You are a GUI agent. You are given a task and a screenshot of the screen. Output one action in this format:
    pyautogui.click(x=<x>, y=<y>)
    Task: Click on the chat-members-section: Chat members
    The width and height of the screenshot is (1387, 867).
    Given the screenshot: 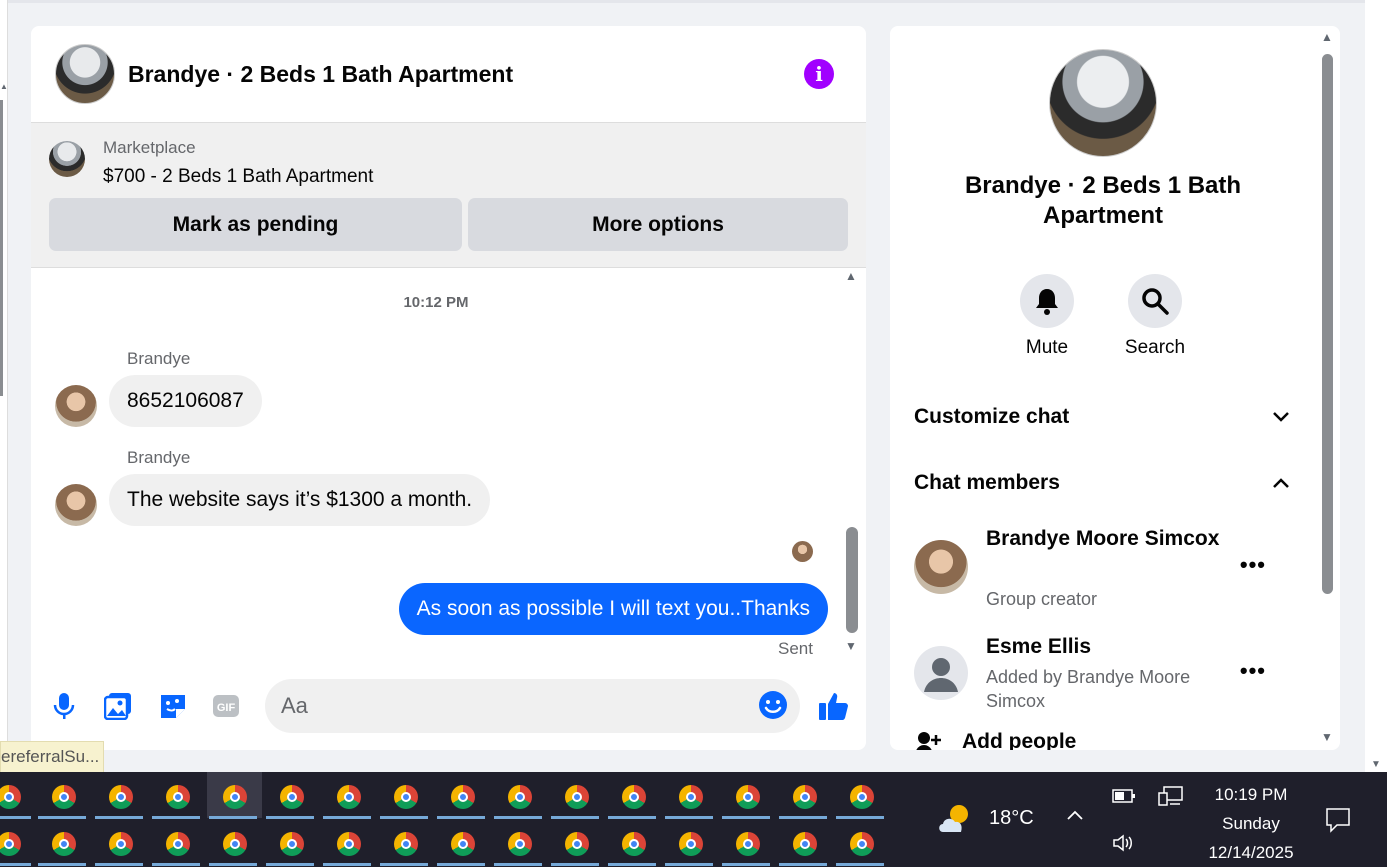 What is the action you would take?
    pyautogui.click(x=1102, y=483)
    